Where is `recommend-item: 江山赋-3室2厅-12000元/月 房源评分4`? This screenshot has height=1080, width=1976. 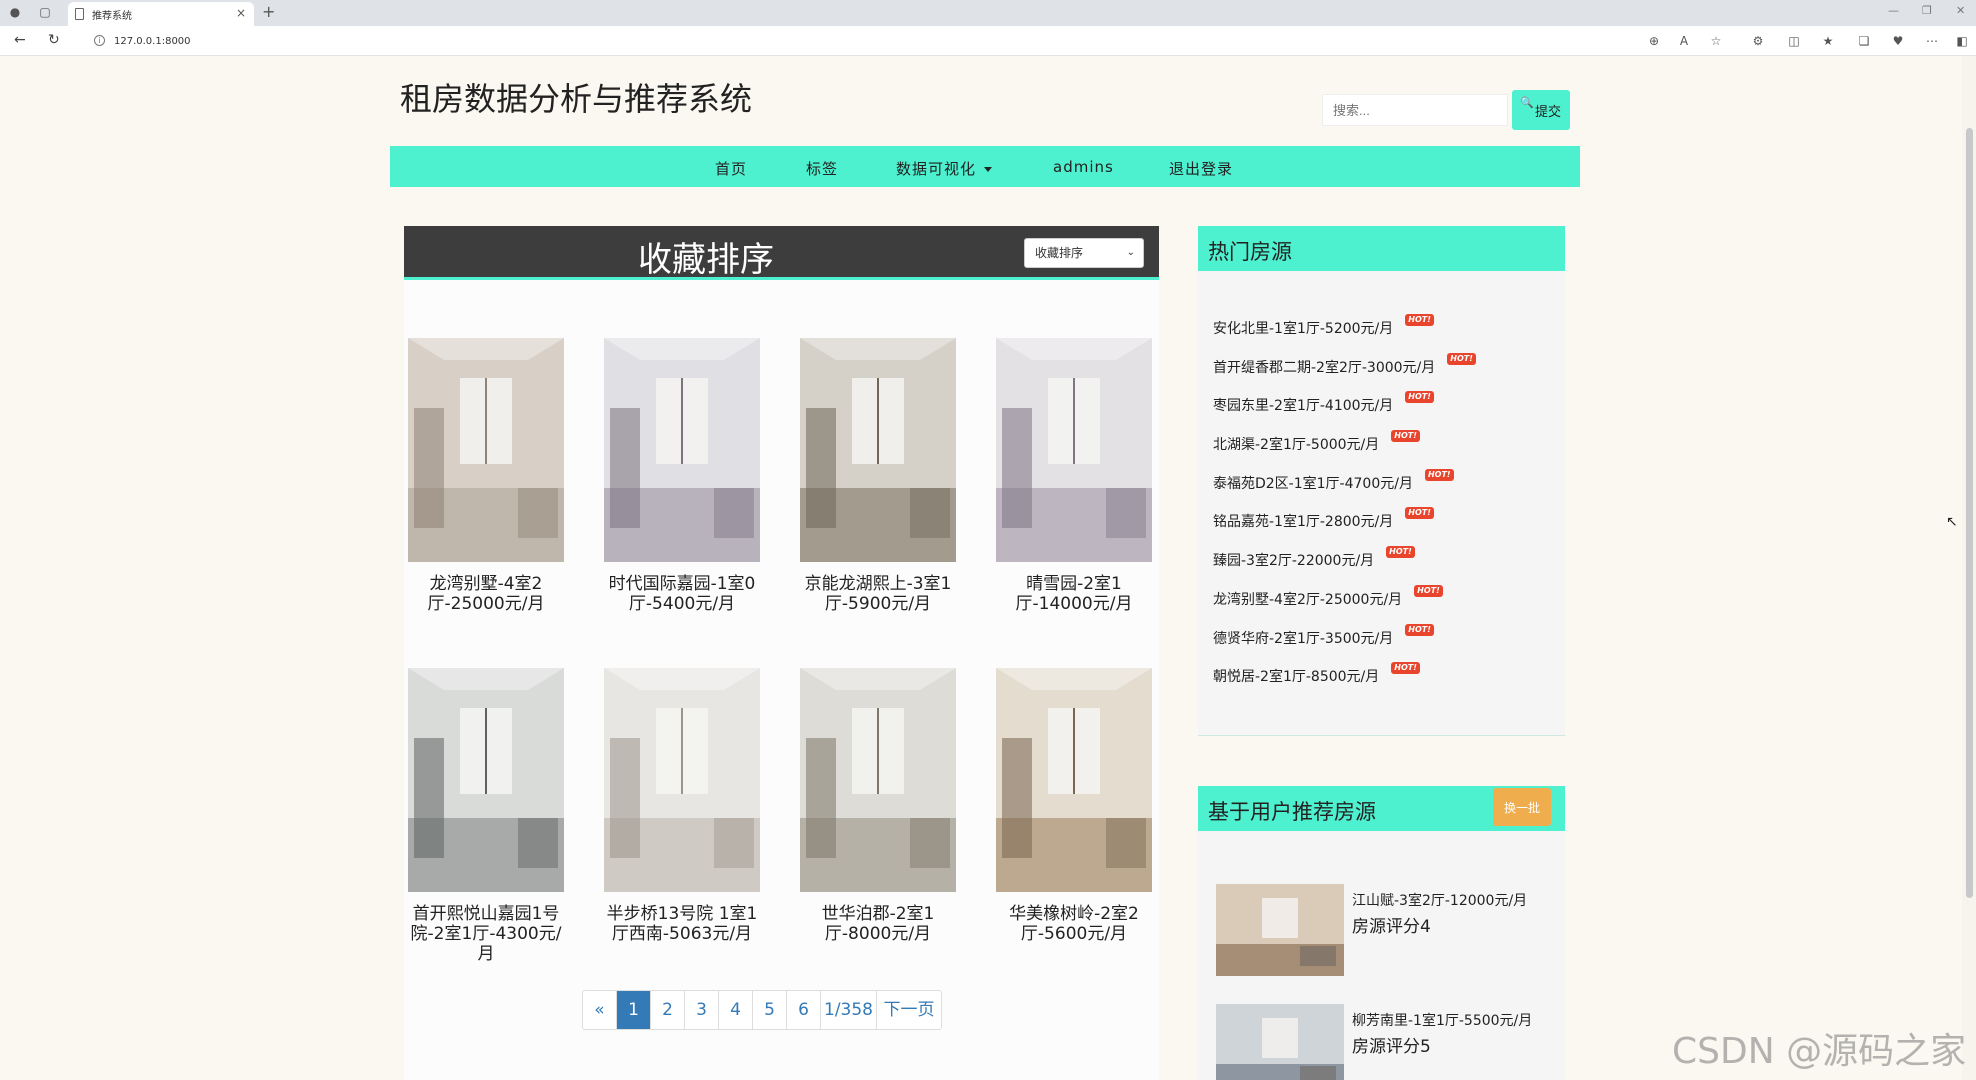
recommend-item: 江山赋-3室2厅-12000元/月 房源评分4 is located at coordinates (1386, 930).